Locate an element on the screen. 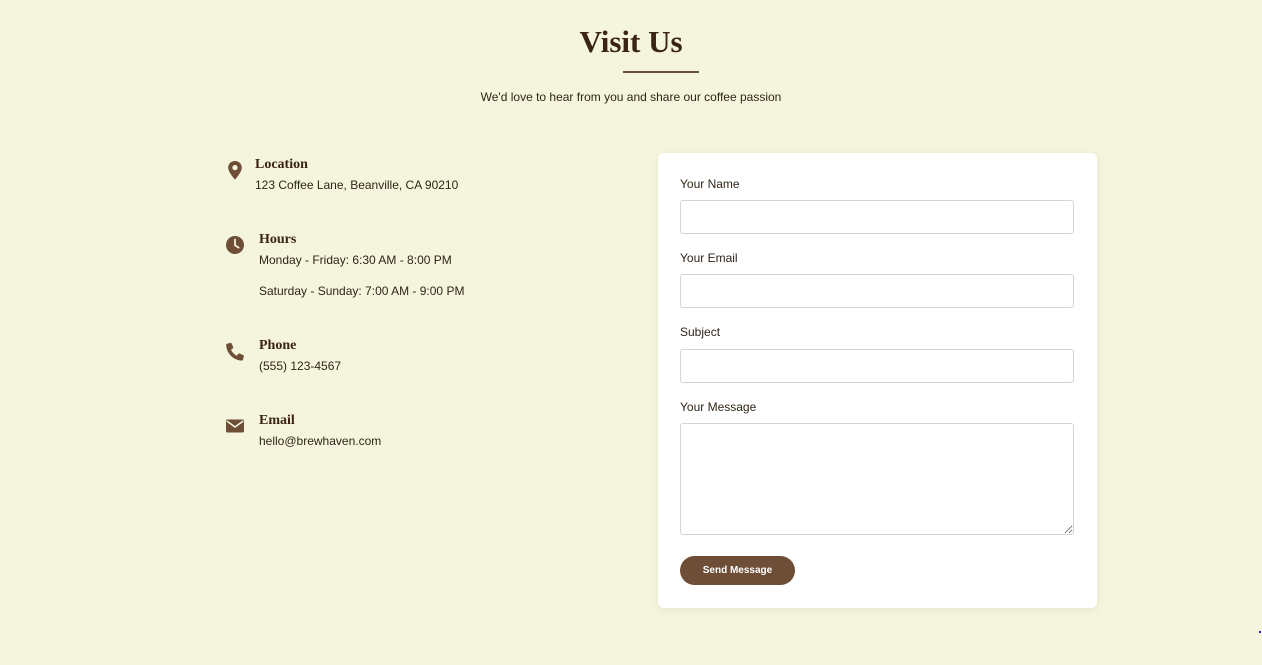  message-textarea is located at coordinates (877, 479).